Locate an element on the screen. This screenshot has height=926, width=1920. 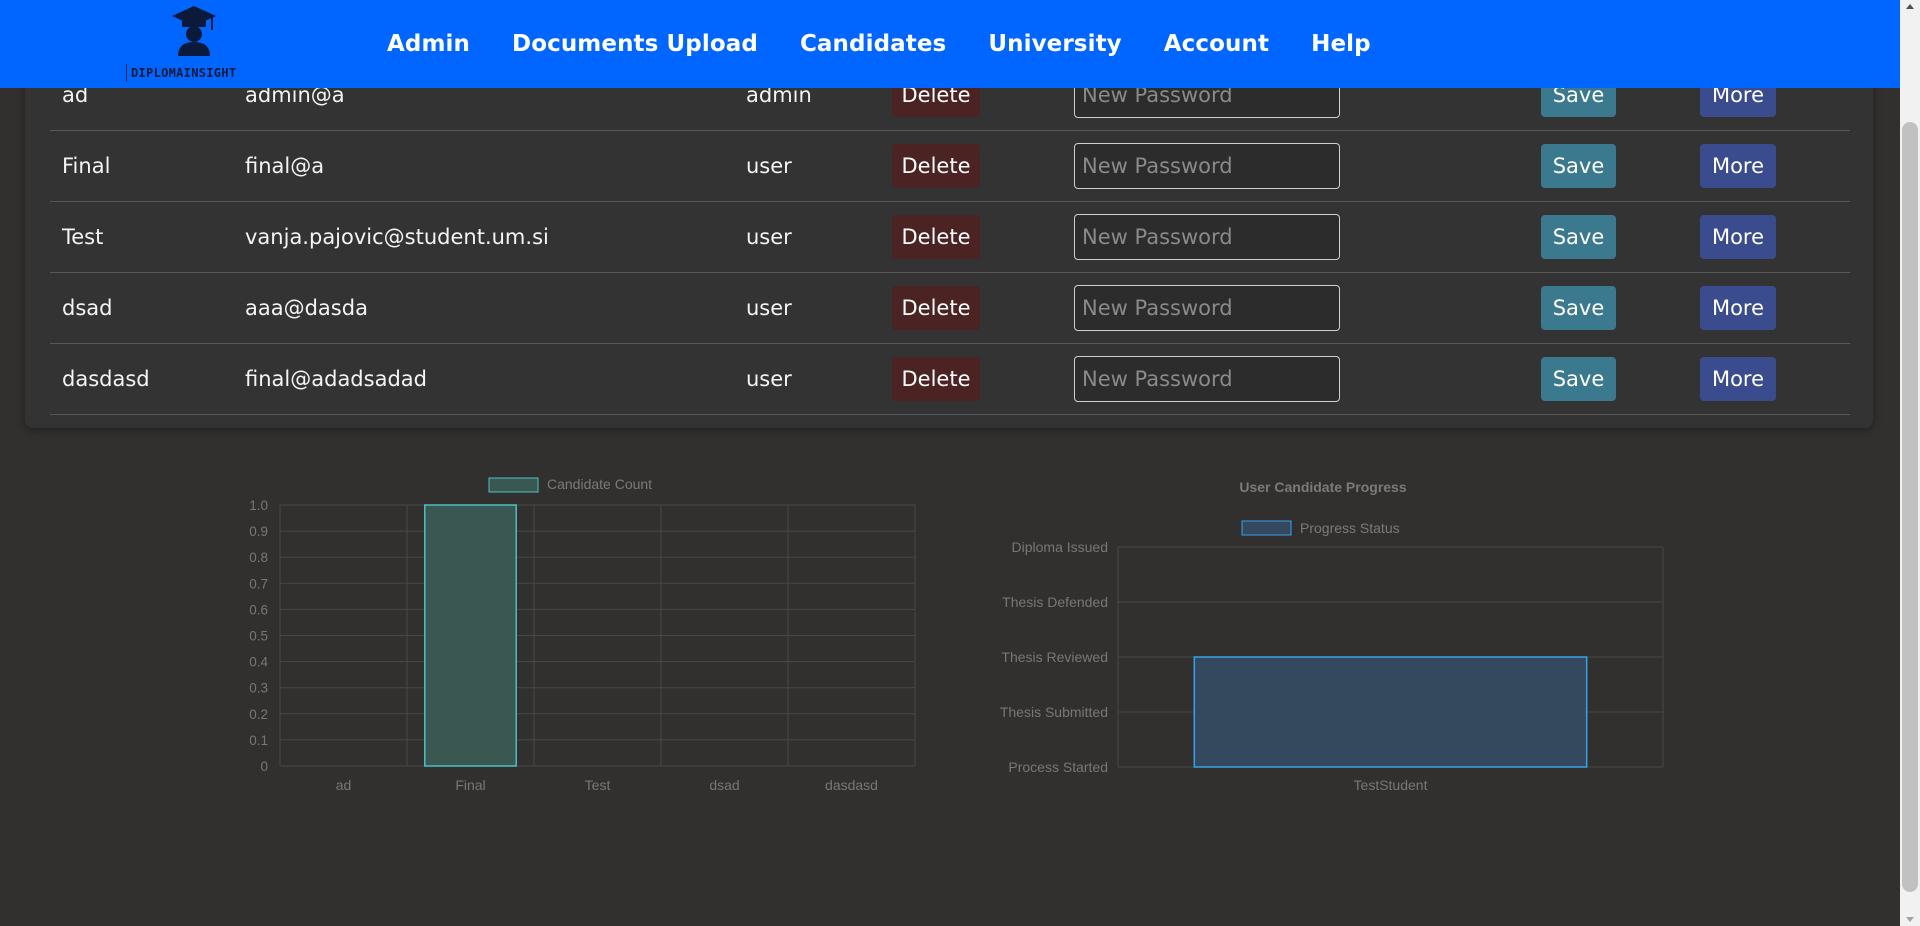
y-tick-label: 0.4 is located at coordinates (258, 662).